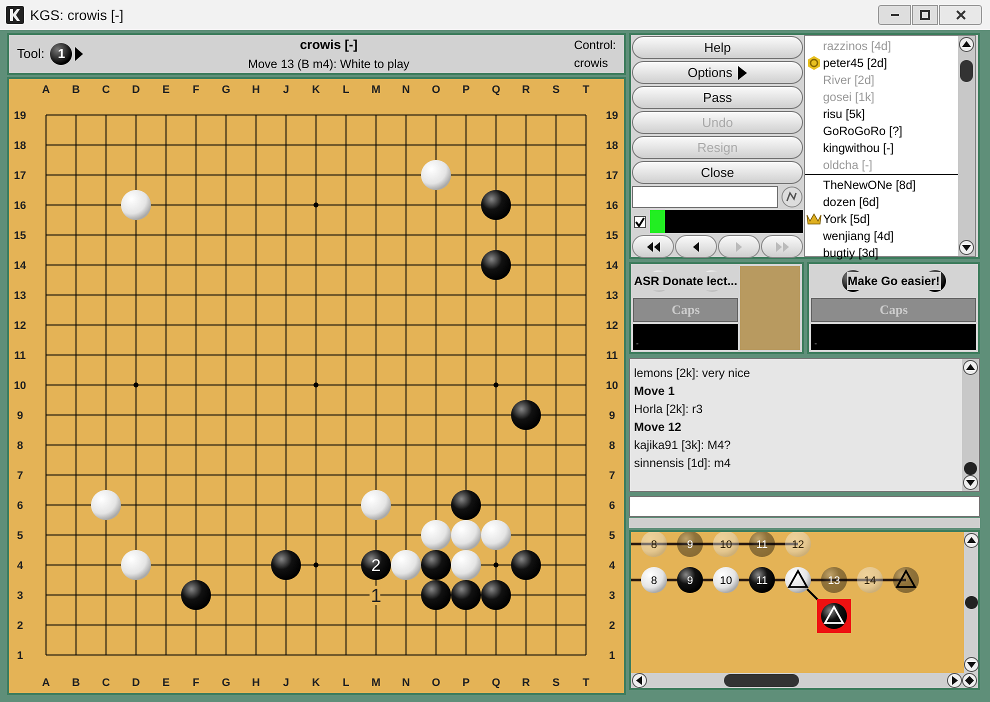 The height and width of the screenshot is (702, 990). Describe the element at coordinates (79, 54) in the screenshot. I see `triangle-right-icon` at that location.